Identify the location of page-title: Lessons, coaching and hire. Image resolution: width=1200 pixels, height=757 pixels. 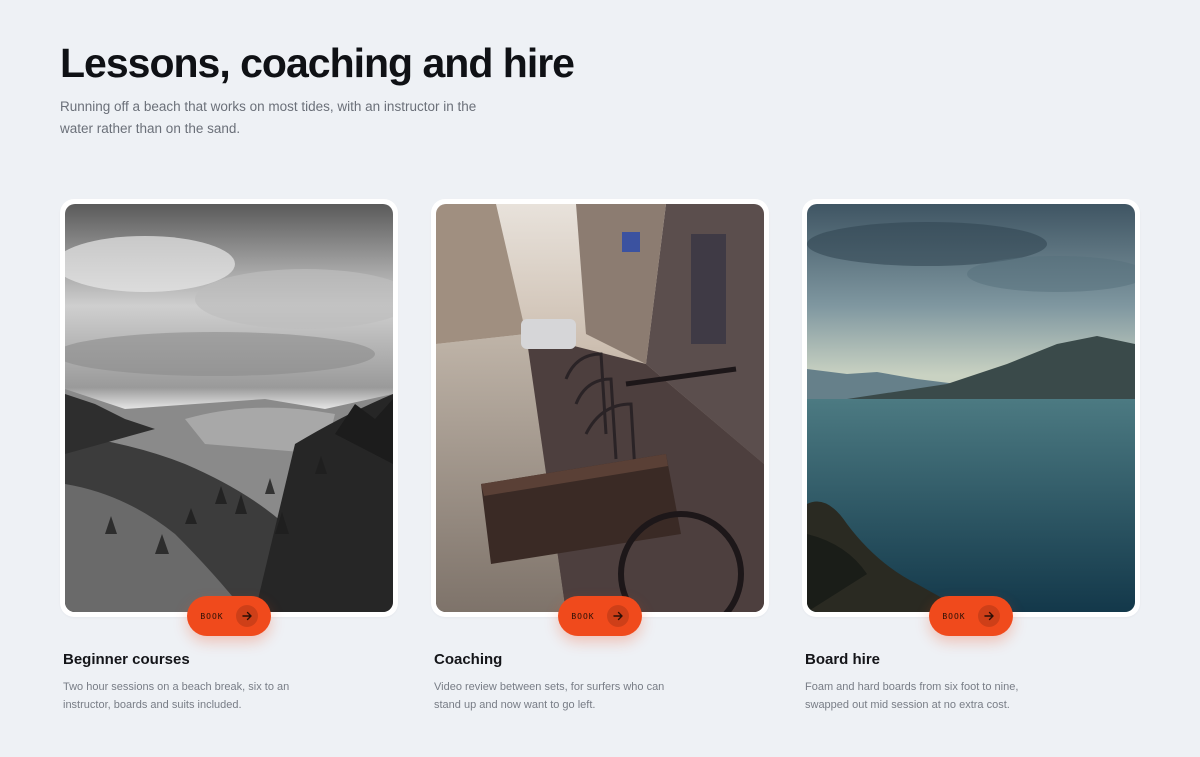
(317, 63).